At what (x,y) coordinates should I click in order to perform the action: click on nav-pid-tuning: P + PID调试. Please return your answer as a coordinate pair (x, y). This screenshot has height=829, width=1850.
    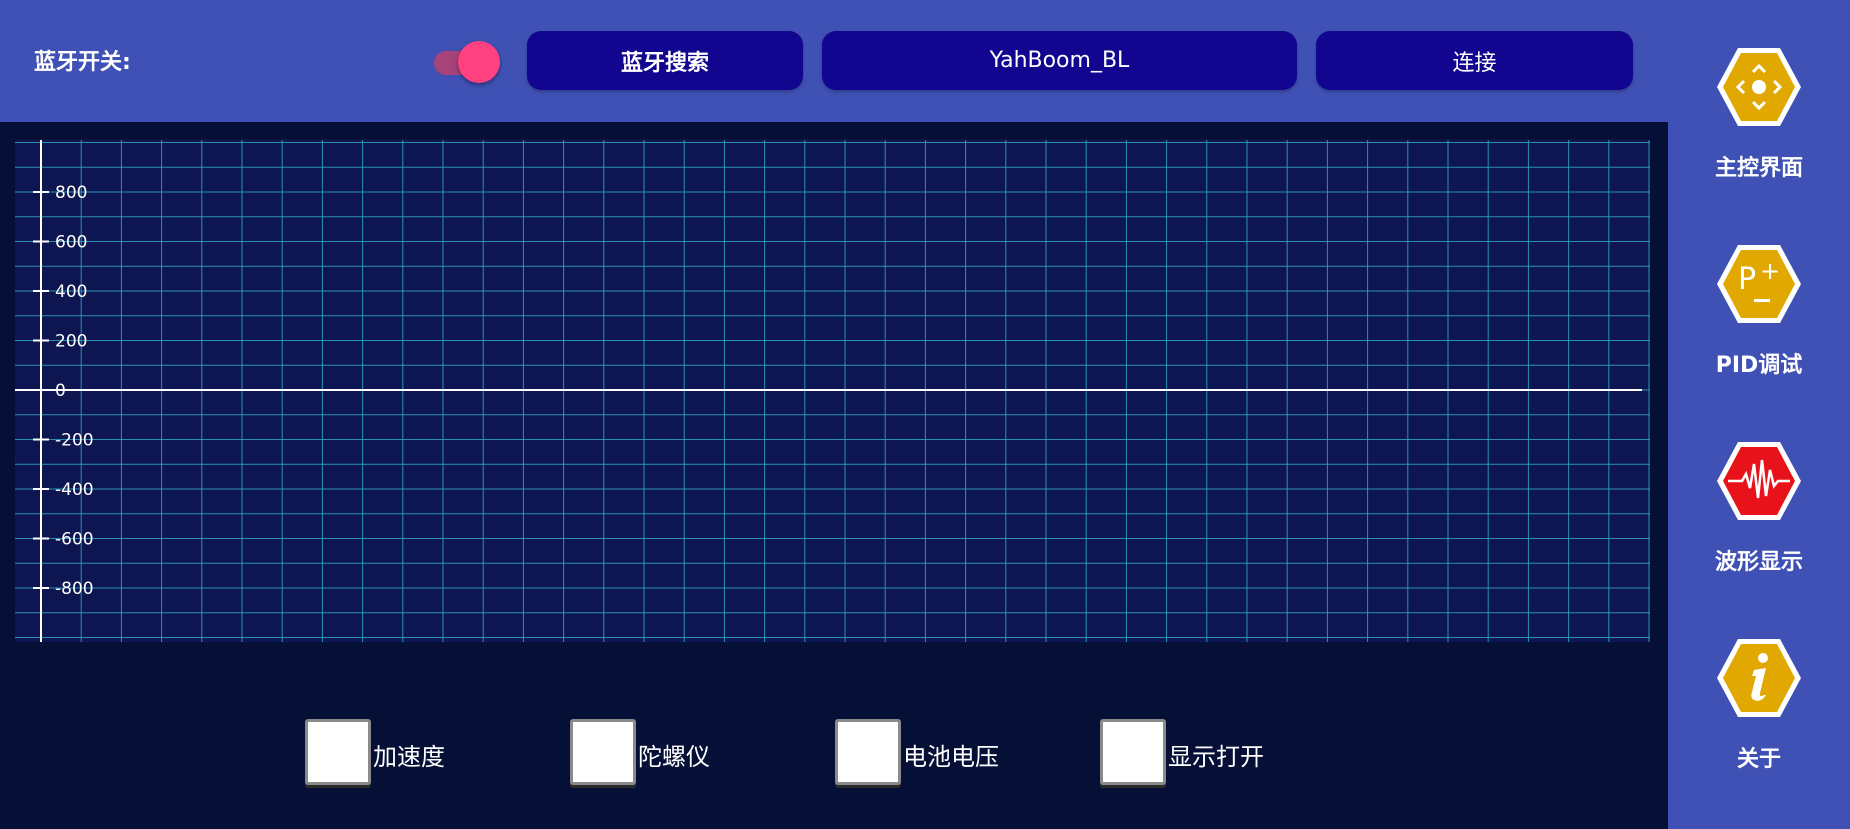
    Looking at the image, I should click on (1759, 333).